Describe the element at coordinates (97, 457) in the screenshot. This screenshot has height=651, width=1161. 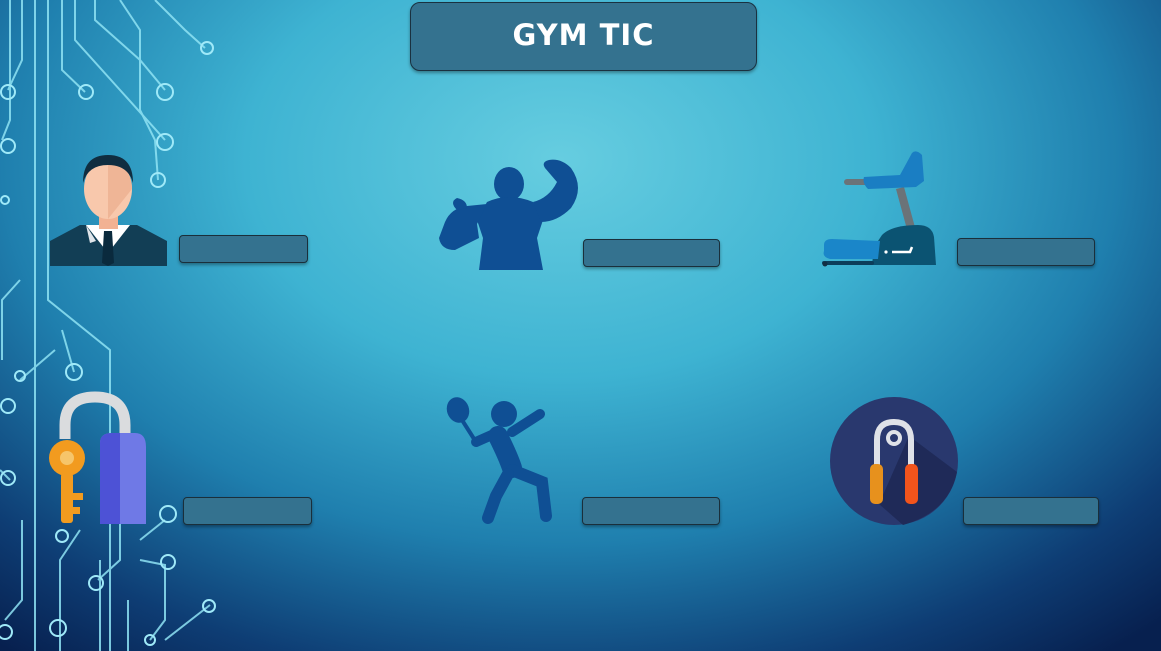
I see `padlock-key-icon` at that location.